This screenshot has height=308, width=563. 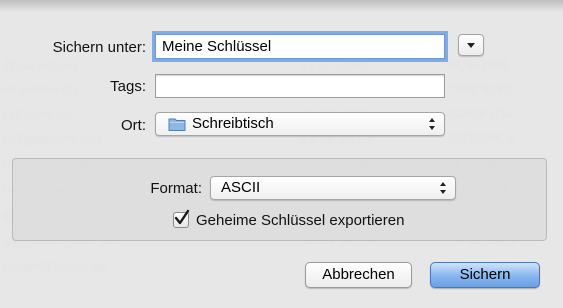 I want to click on location-popup: Schreibtisch, so click(x=300, y=124).